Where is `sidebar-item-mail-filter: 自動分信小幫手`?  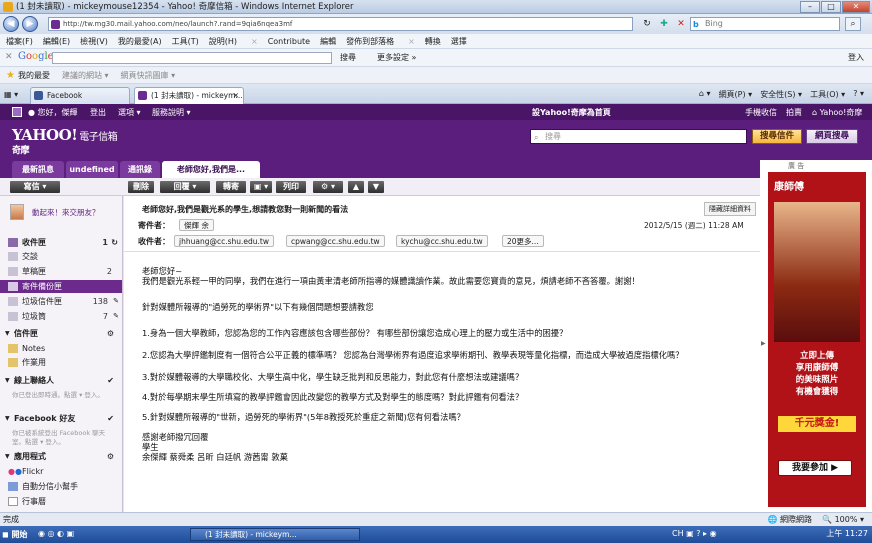
sidebar-item-mail-filter: 自動分信小幫手 is located at coordinates (61, 486).